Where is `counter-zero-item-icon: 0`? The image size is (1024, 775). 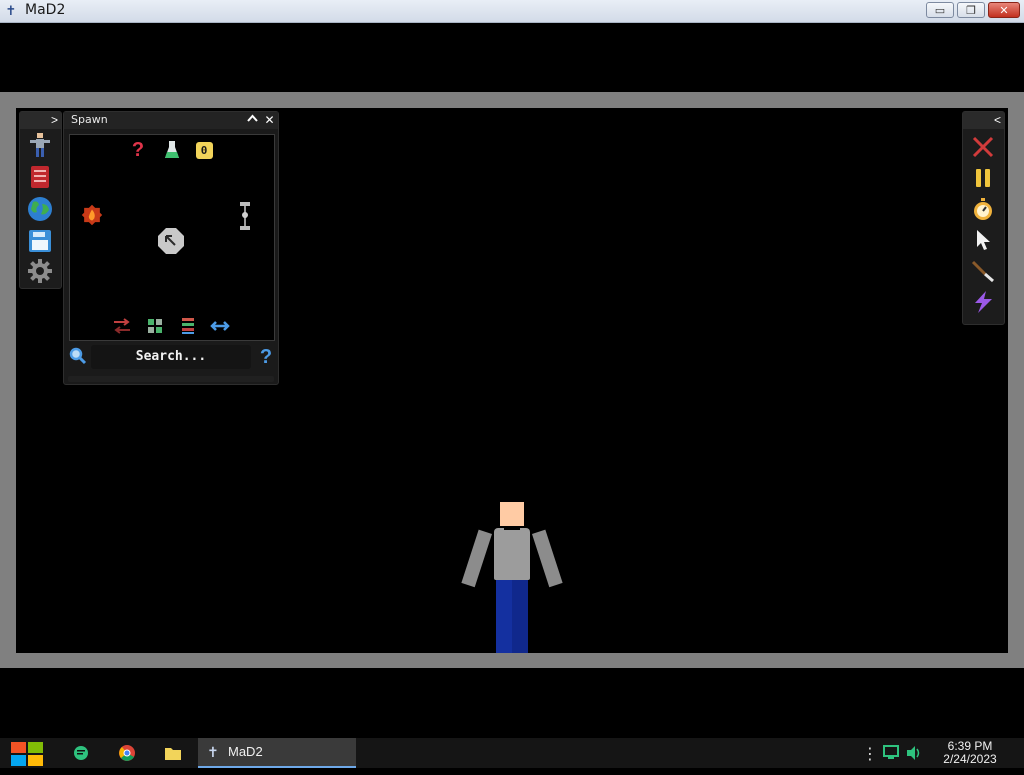
counter-zero-item-icon: 0 is located at coordinates (204, 150).